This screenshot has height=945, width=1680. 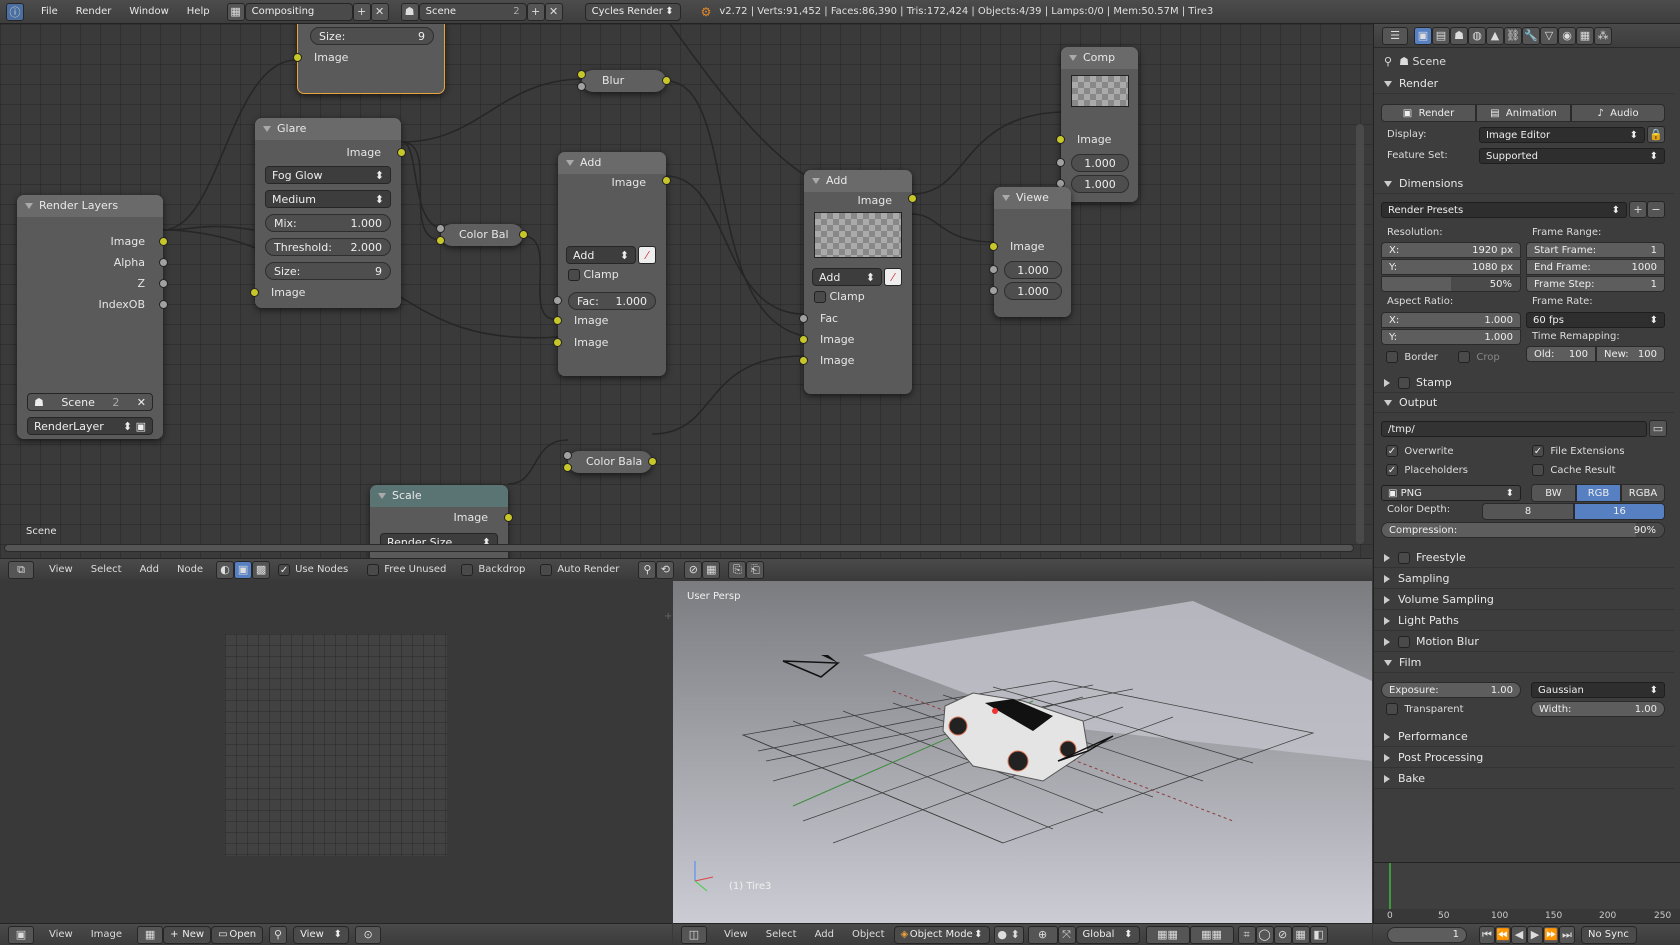 What do you see at coordinates (1656, 209) in the screenshot?
I see `remove-preset-icon: −` at bounding box center [1656, 209].